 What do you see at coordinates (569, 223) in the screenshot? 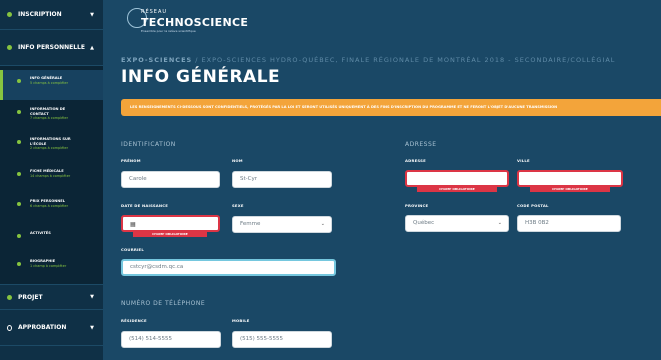
I see `code-postal-field: H3B 0B2` at bounding box center [569, 223].